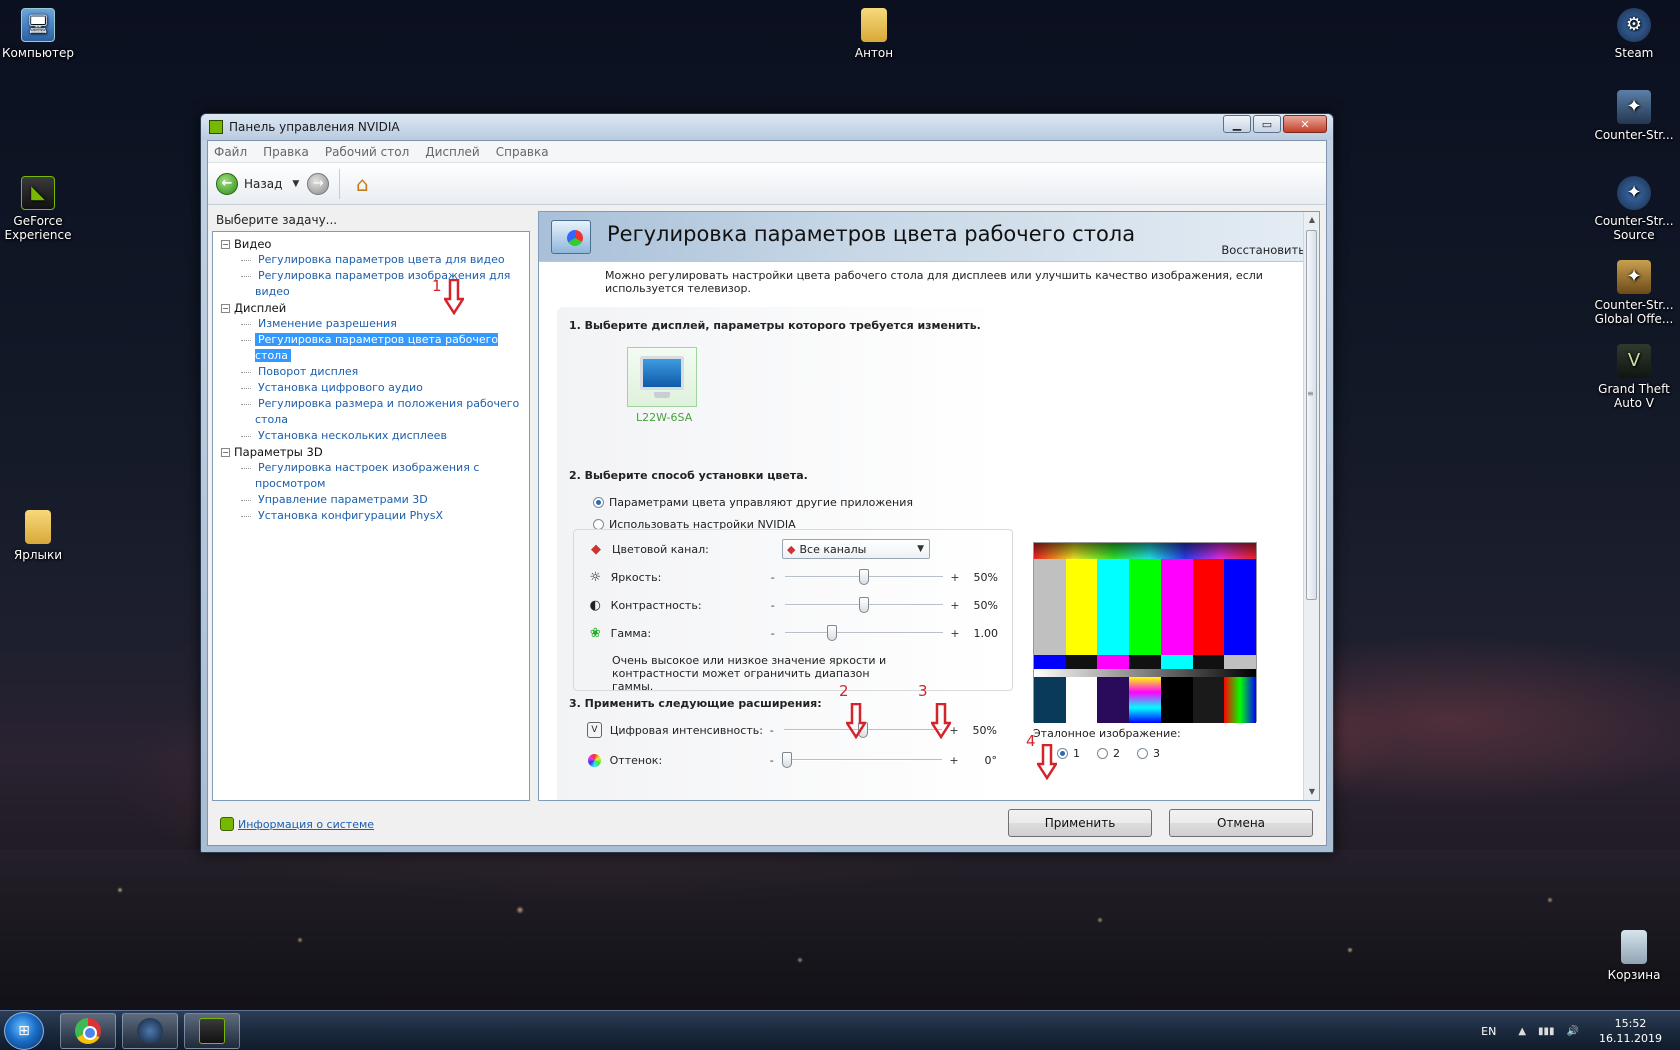 This screenshot has width=1680, height=1050. What do you see at coordinates (985, 605) in the screenshot?
I see `contrast-value: 50%` at bounding box center [985, 605].